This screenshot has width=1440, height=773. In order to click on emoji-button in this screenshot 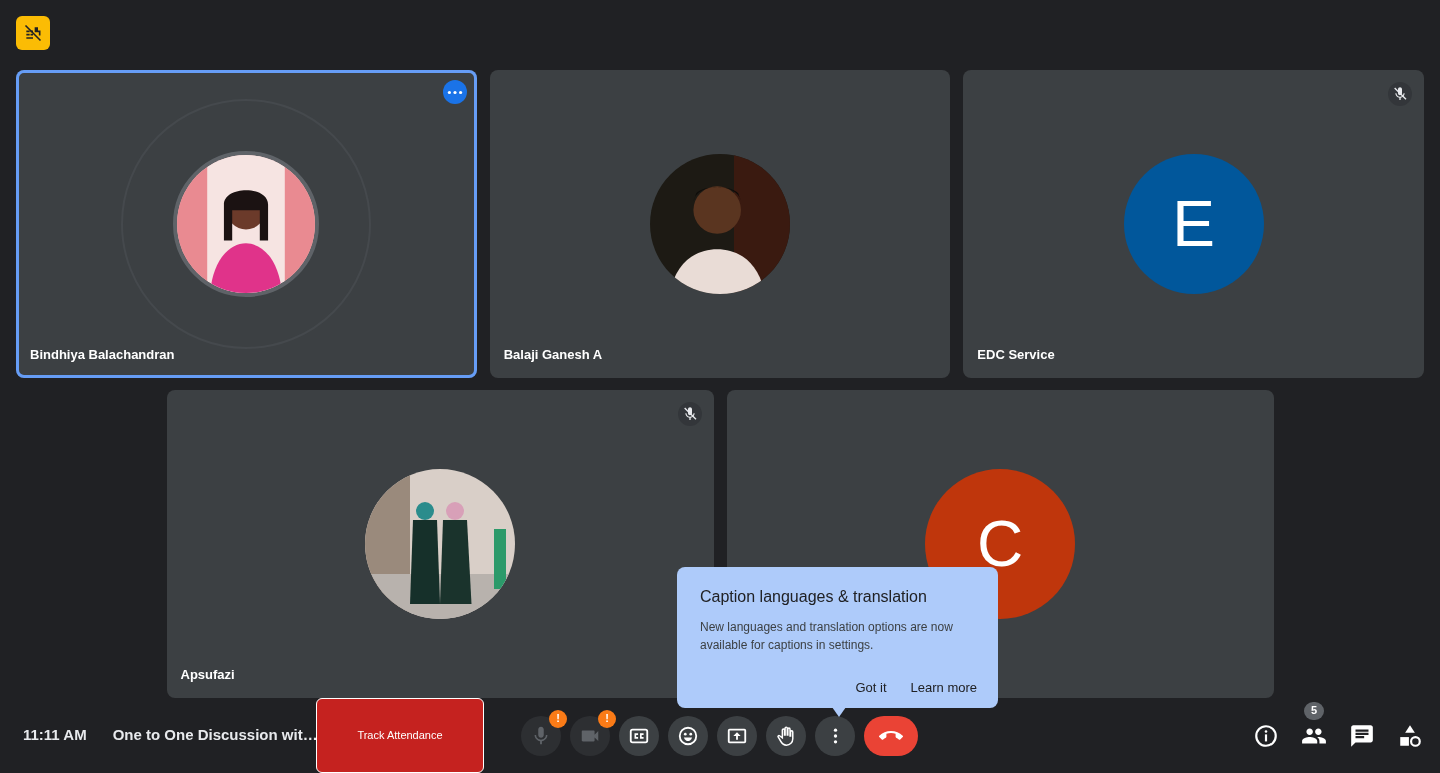, I will do `click(688, 735)`.